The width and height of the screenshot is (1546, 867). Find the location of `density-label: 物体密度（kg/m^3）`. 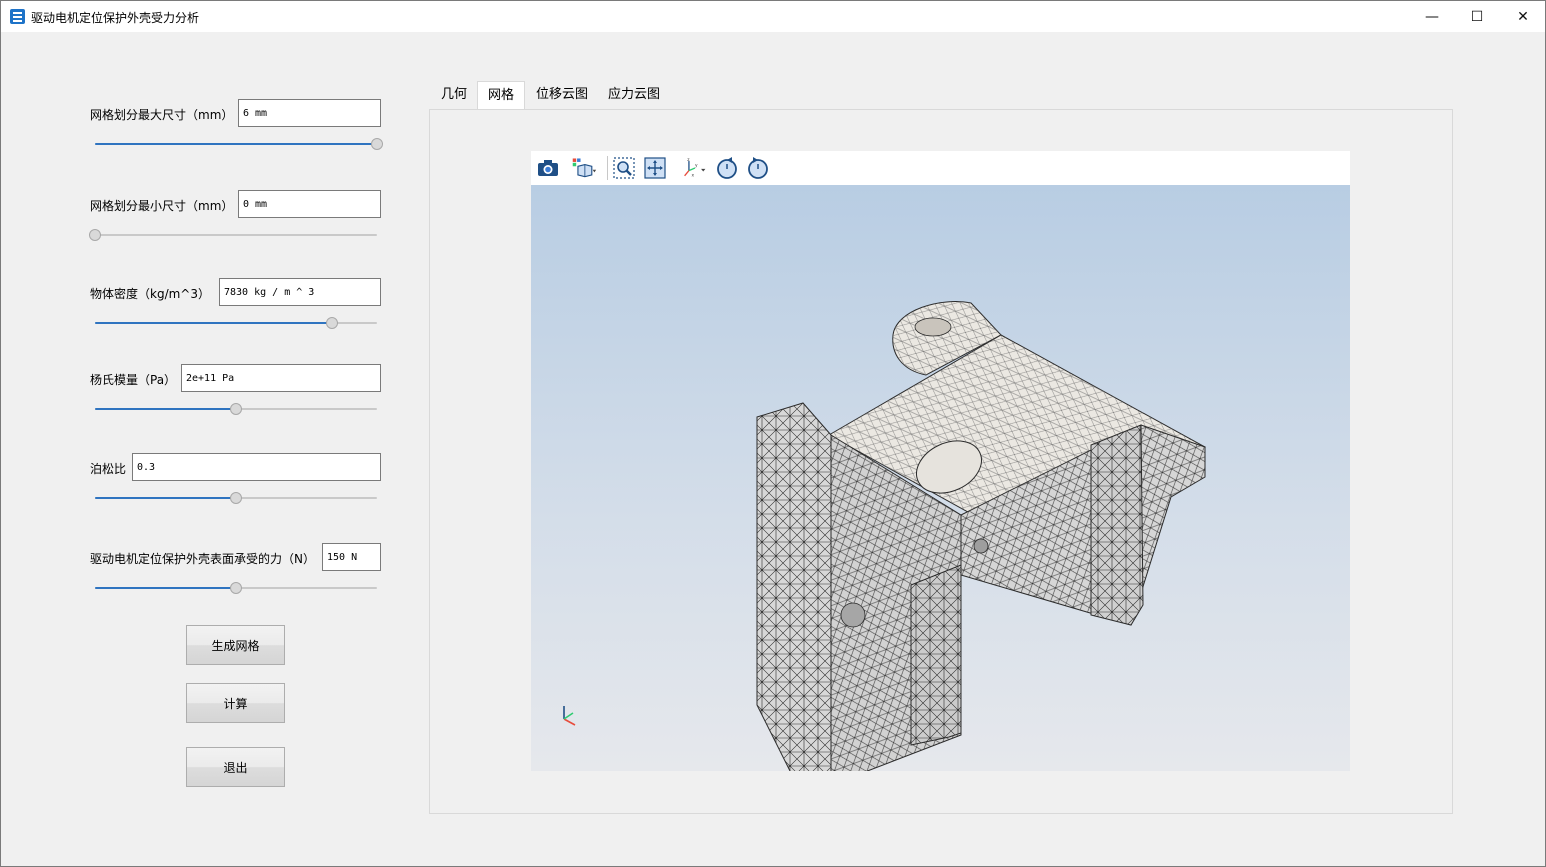

density-label: 物体密度（kg/m^3） is located at coordinates (150, 294).